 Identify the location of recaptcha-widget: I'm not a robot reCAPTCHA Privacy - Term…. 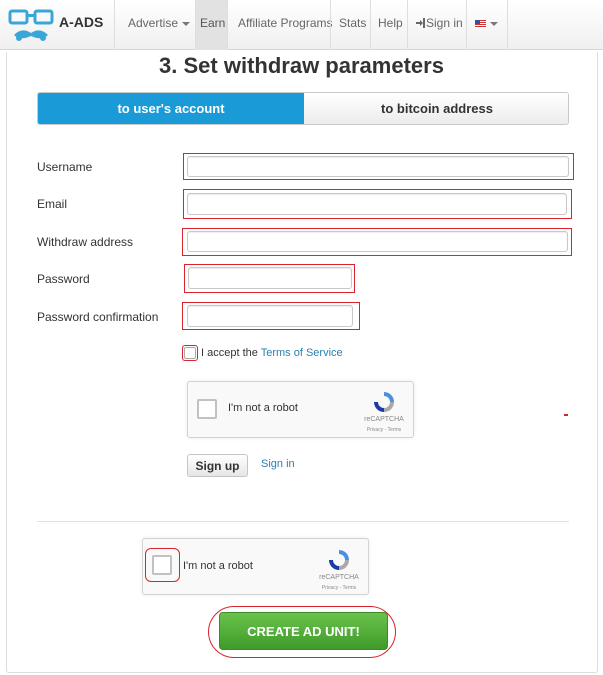
(300, 409).